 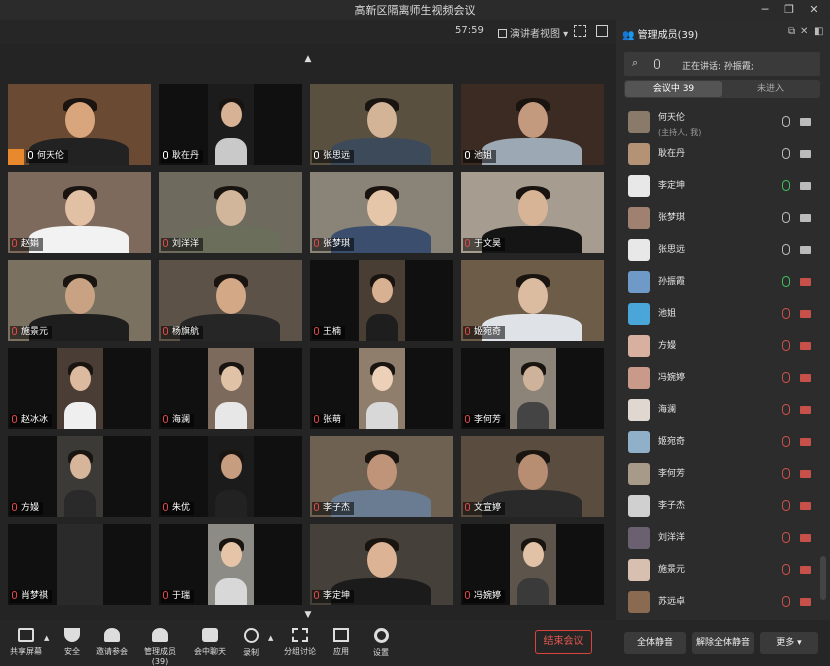 What do you see at coordinates (230, 124) in the screenshot?
I see `video-tile: 耿在丹` at bounding box center [230, 124].